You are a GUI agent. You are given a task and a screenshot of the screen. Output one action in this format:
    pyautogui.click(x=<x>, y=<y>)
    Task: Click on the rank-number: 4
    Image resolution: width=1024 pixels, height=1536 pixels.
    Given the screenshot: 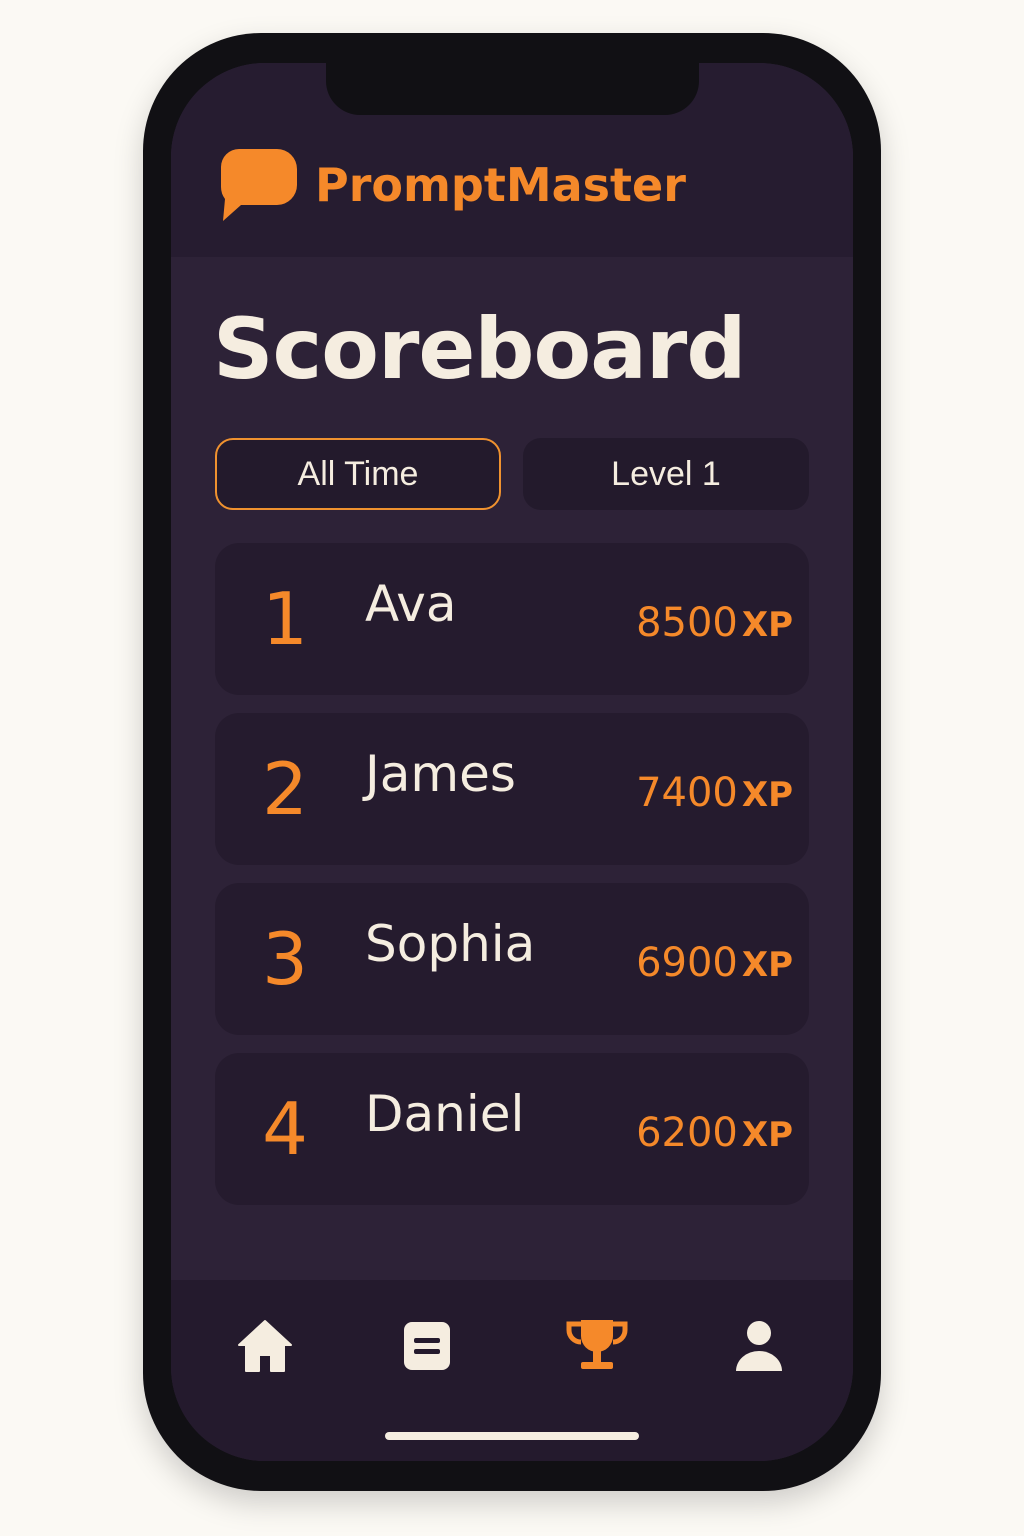 What is the action you would take?
    pyautogui.click(x=285, y=1129)
    